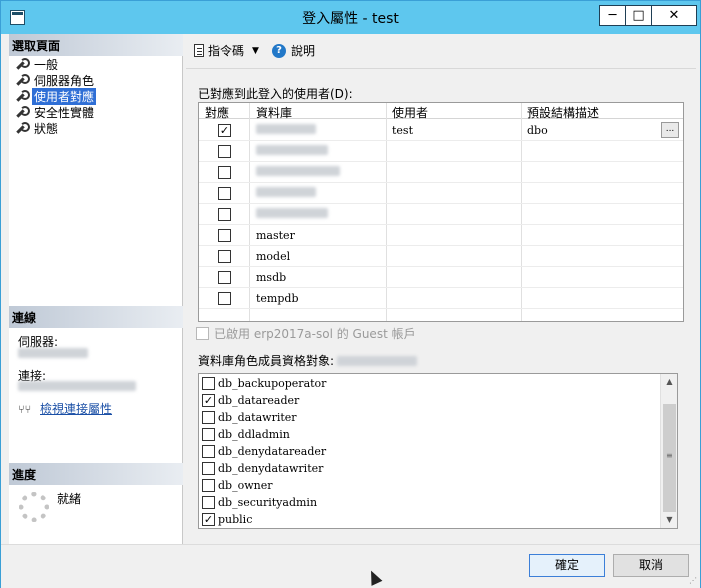  What do you see at coordinates (202, 333) in the screenshot?
I see `guest-checkbox-box` at bounding box center [202, 333].